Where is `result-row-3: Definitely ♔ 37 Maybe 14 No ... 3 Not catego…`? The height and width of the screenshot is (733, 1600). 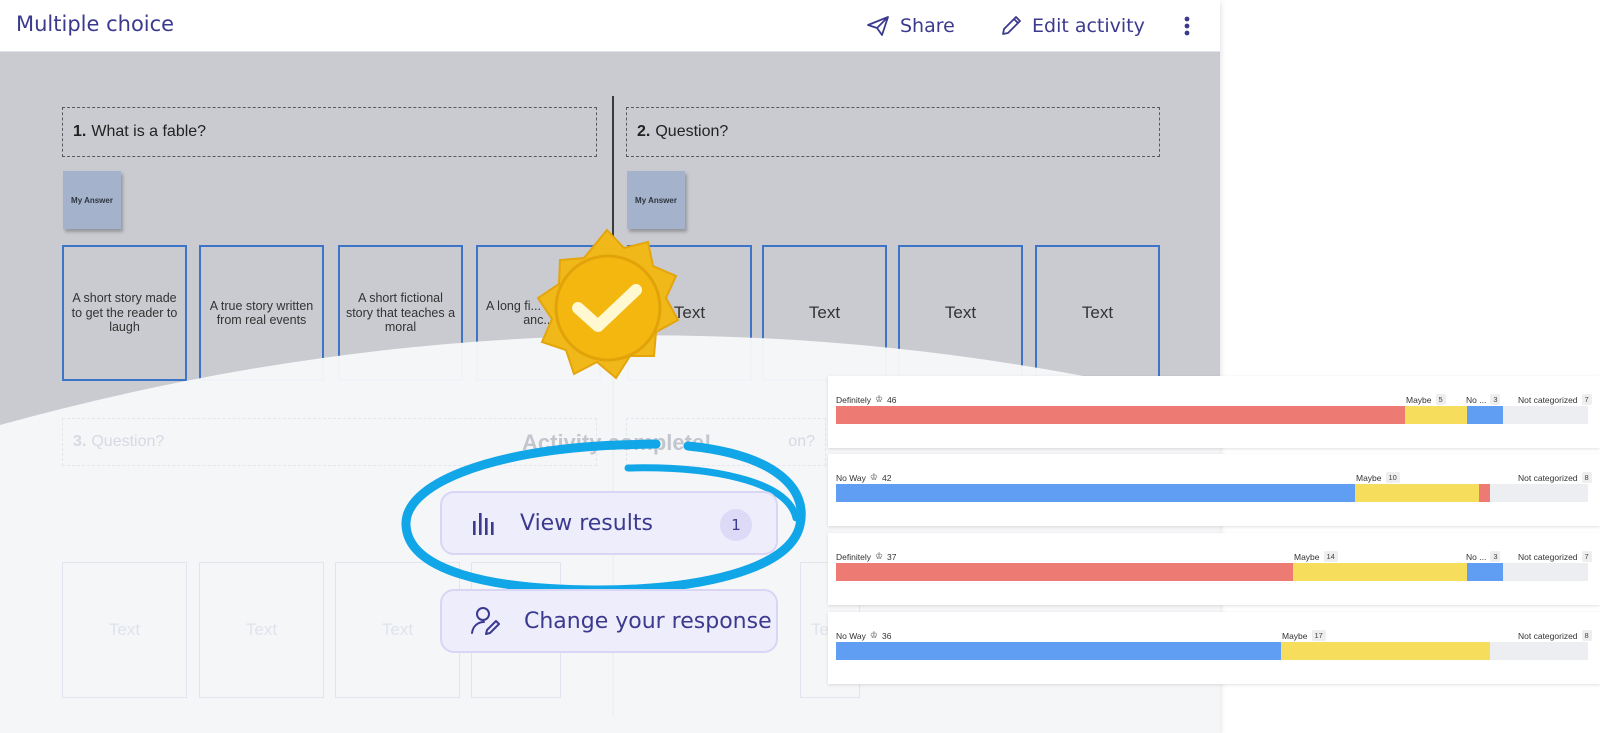
result-row-3: Definitely ♔ 37 Maybe 14 No ... 3 Not catego… is located at coordinates (1214, 569).